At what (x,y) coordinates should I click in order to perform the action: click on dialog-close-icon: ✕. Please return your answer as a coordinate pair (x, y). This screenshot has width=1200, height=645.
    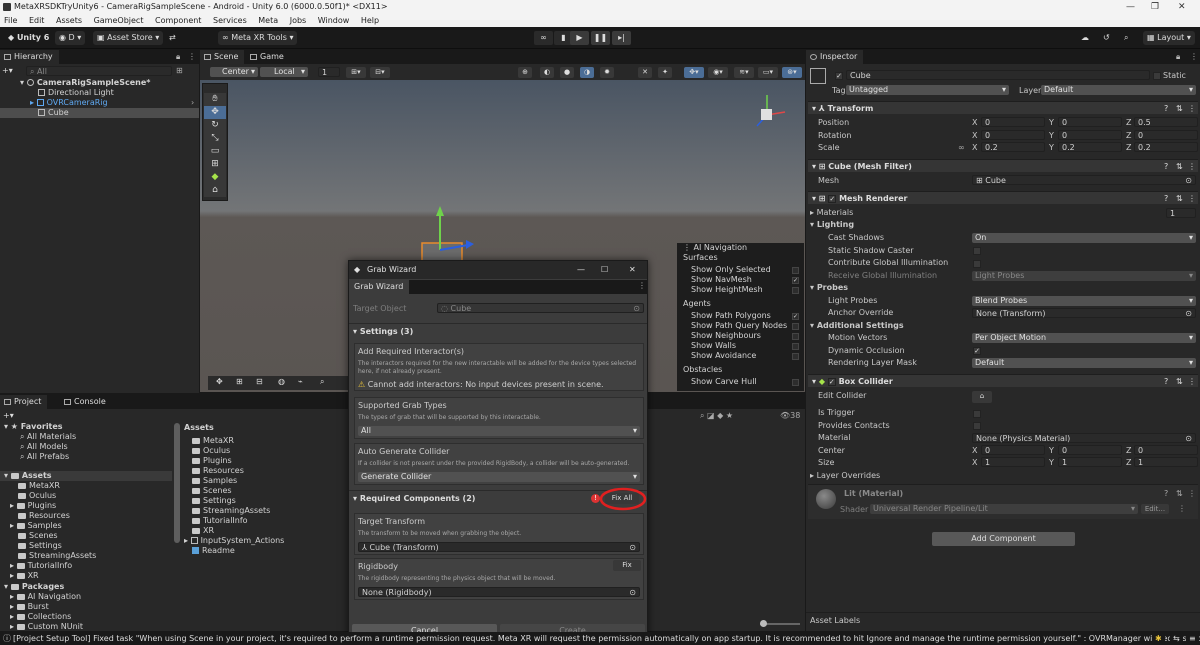
    Looking at the image, I should click on (632, 270).